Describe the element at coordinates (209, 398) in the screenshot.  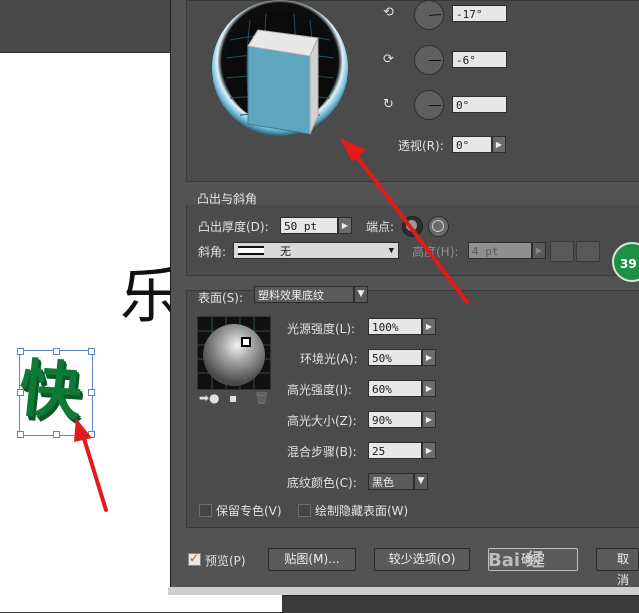
I see `move-light-back-icon: ➡●` at that location.